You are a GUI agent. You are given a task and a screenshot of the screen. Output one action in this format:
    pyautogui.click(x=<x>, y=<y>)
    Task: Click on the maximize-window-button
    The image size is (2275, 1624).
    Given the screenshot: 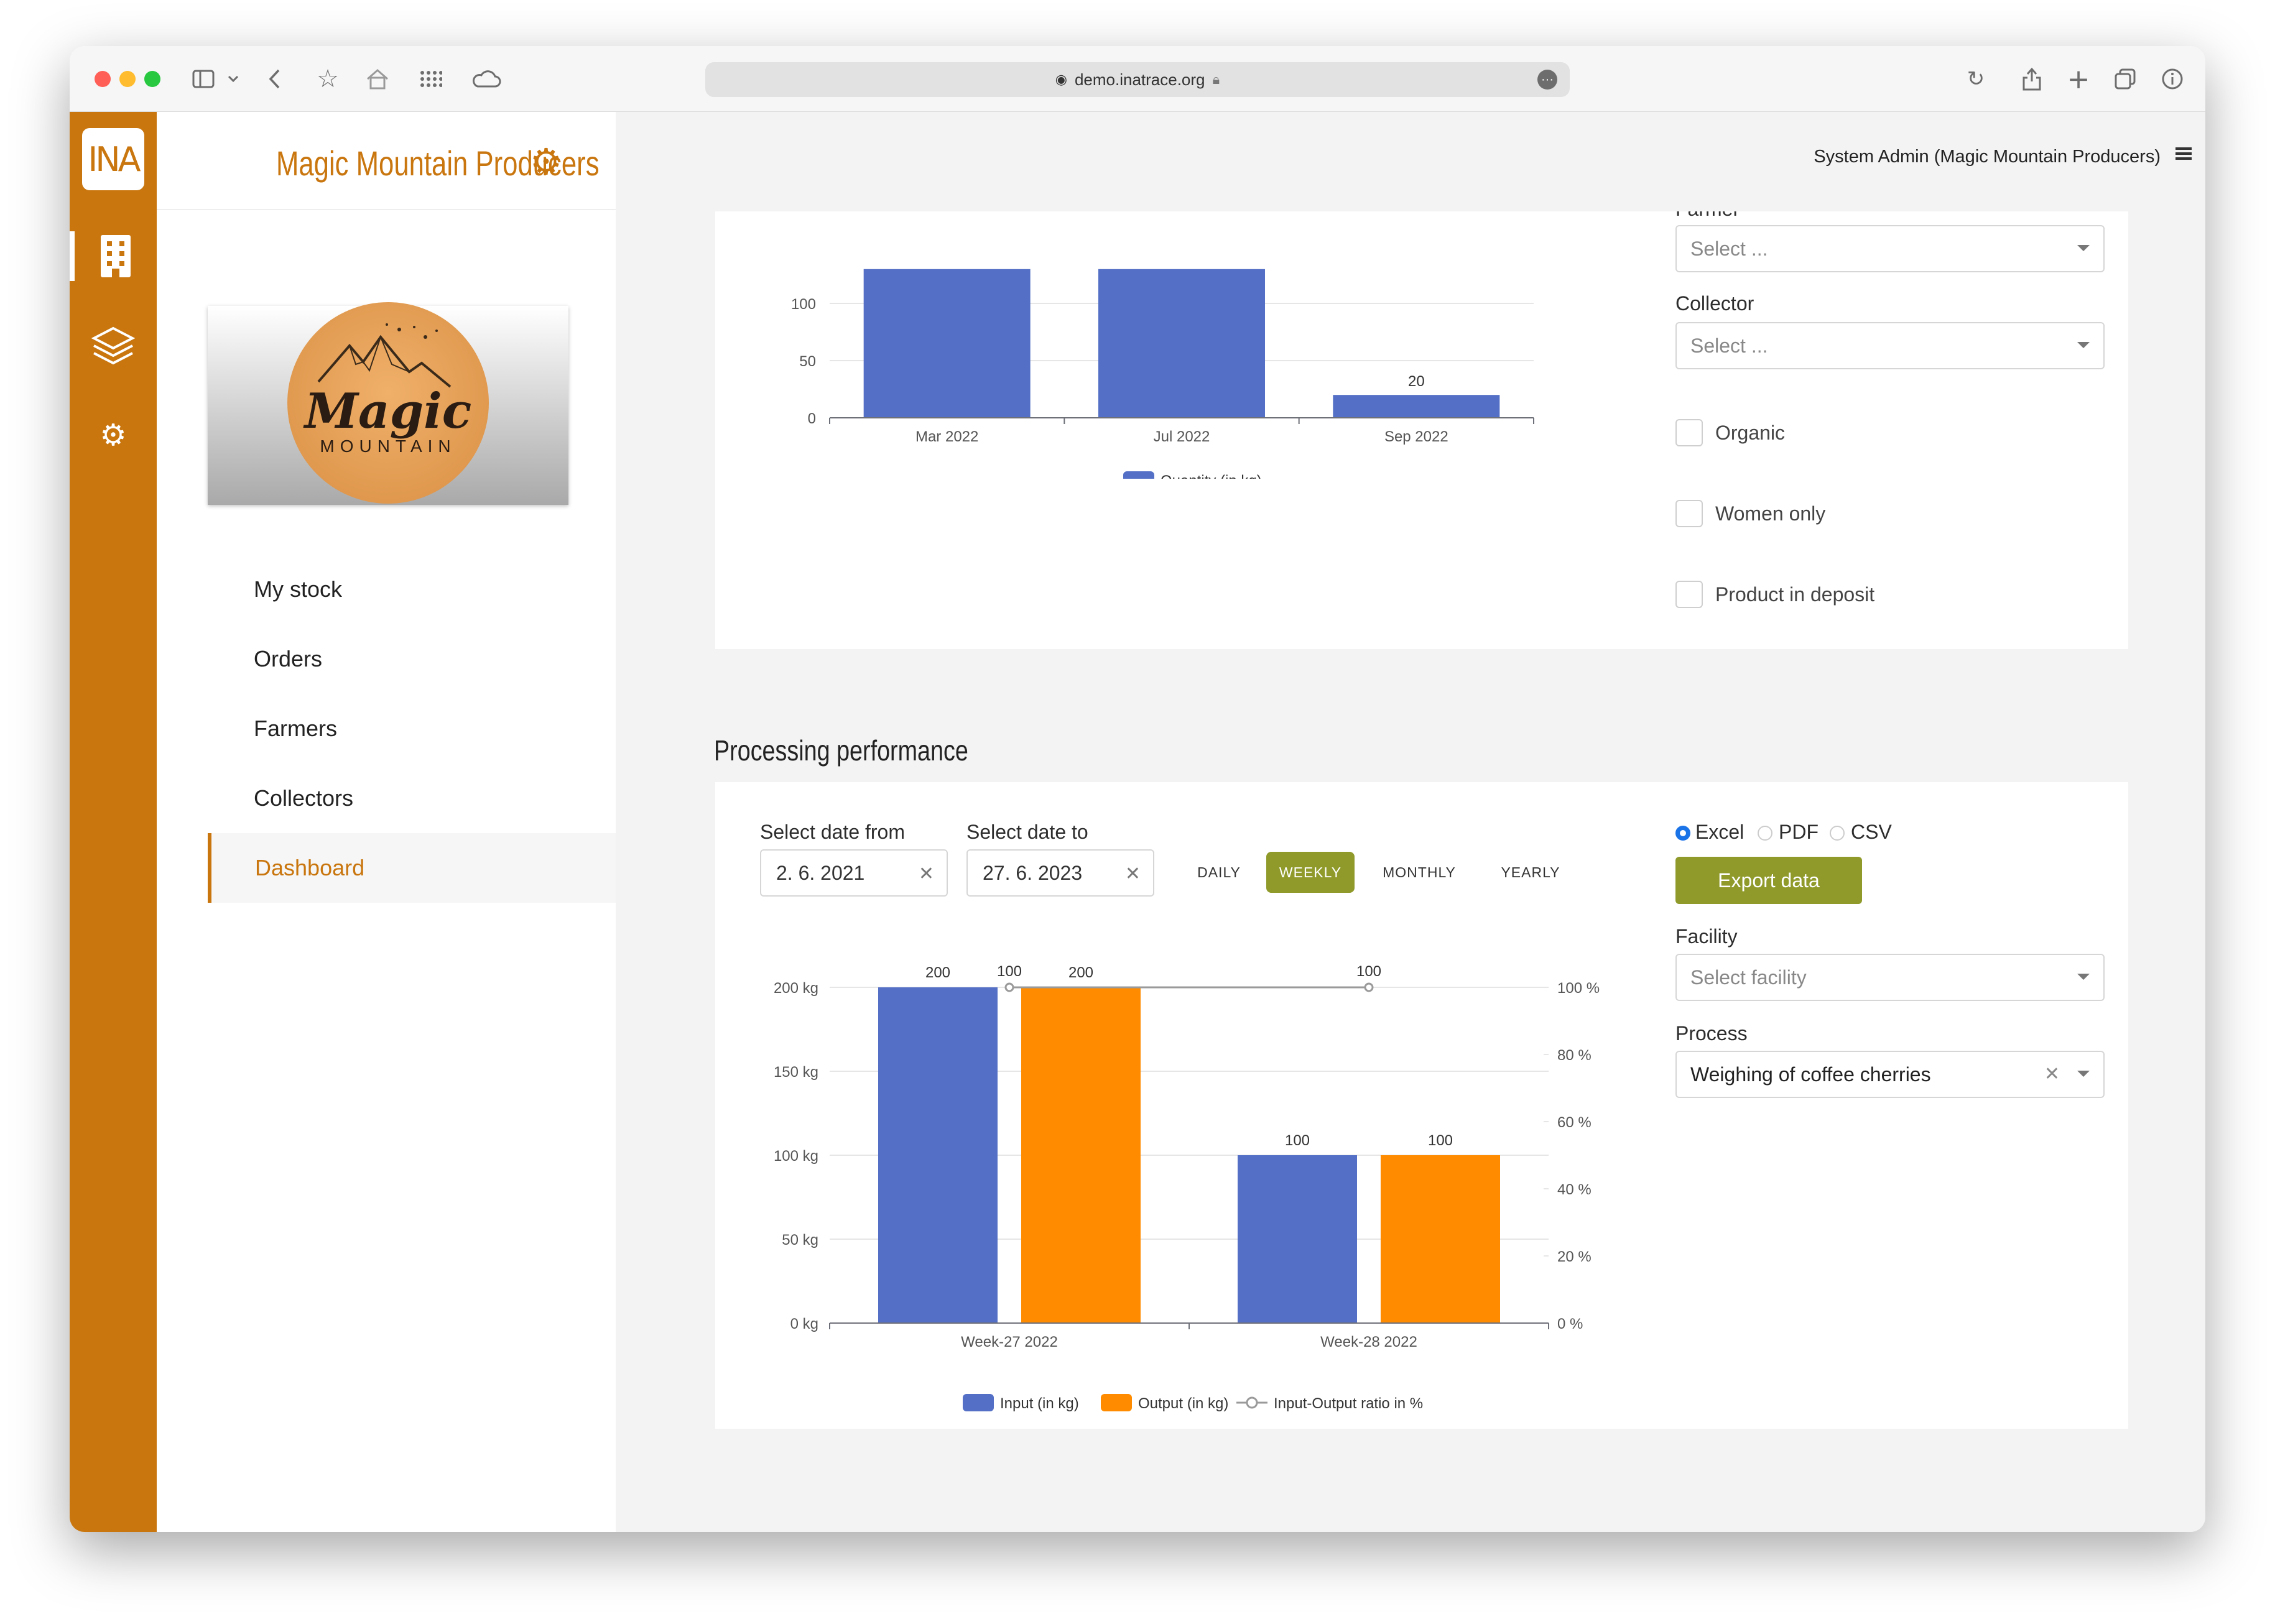 What is the action you would take?
    pyautogui.click(x=152, y=79)
    